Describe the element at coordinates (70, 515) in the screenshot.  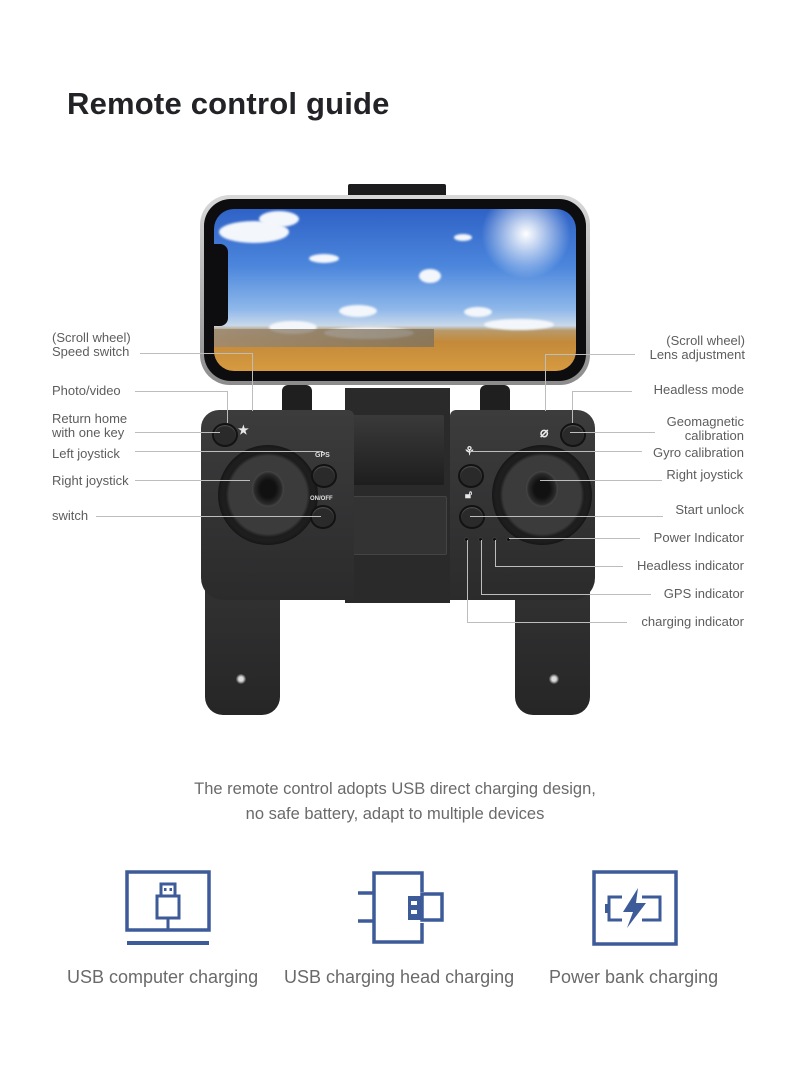
I see `label-switch: switch` at that location.